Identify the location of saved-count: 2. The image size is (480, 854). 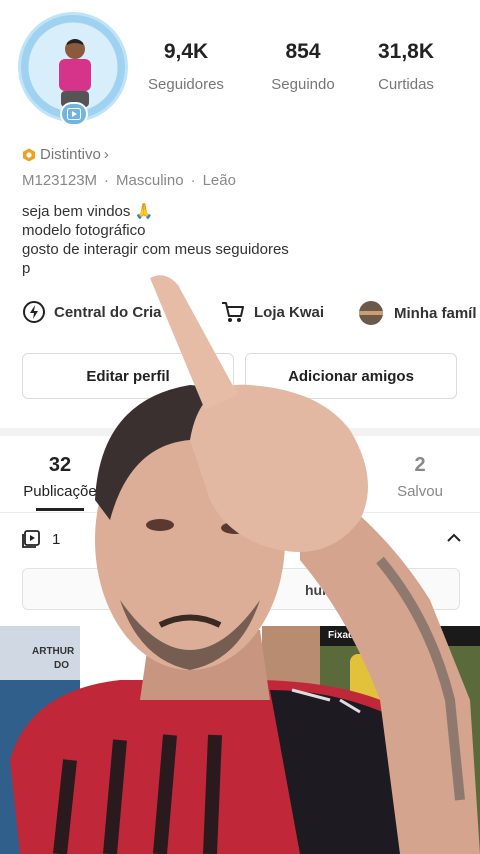
(420, 465).